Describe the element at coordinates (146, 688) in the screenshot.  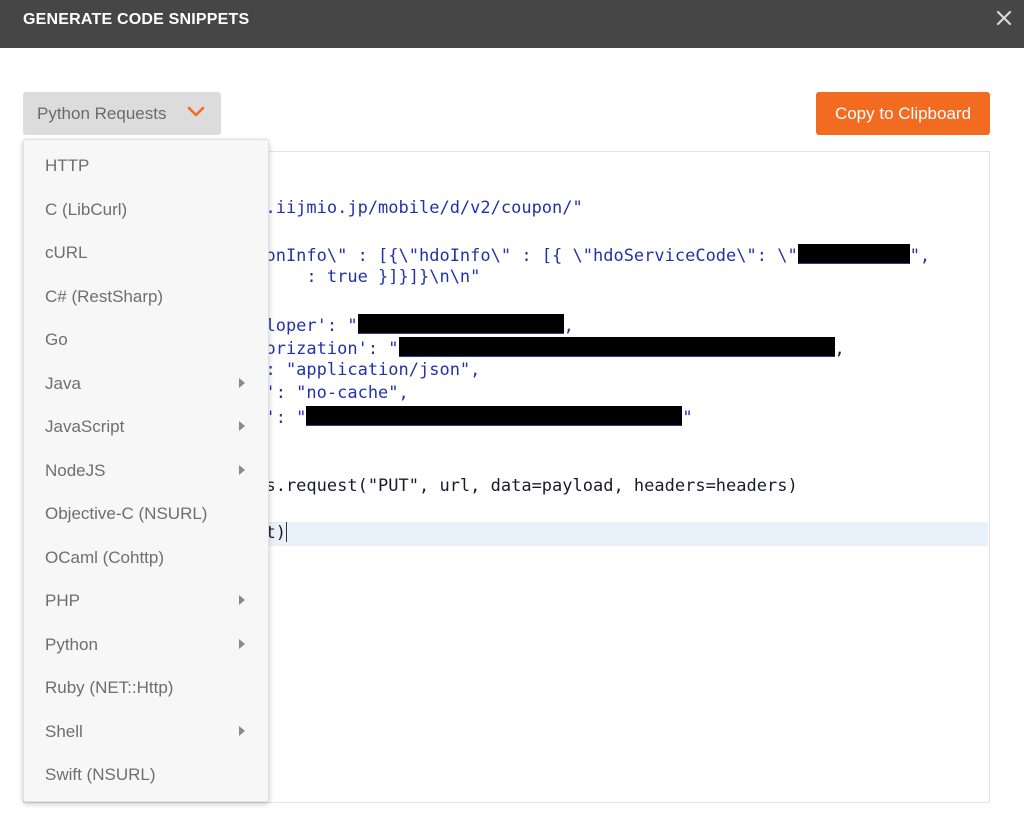
I see `menu-item-ruby-net-http: Ruby (NET::Http)` at that location.